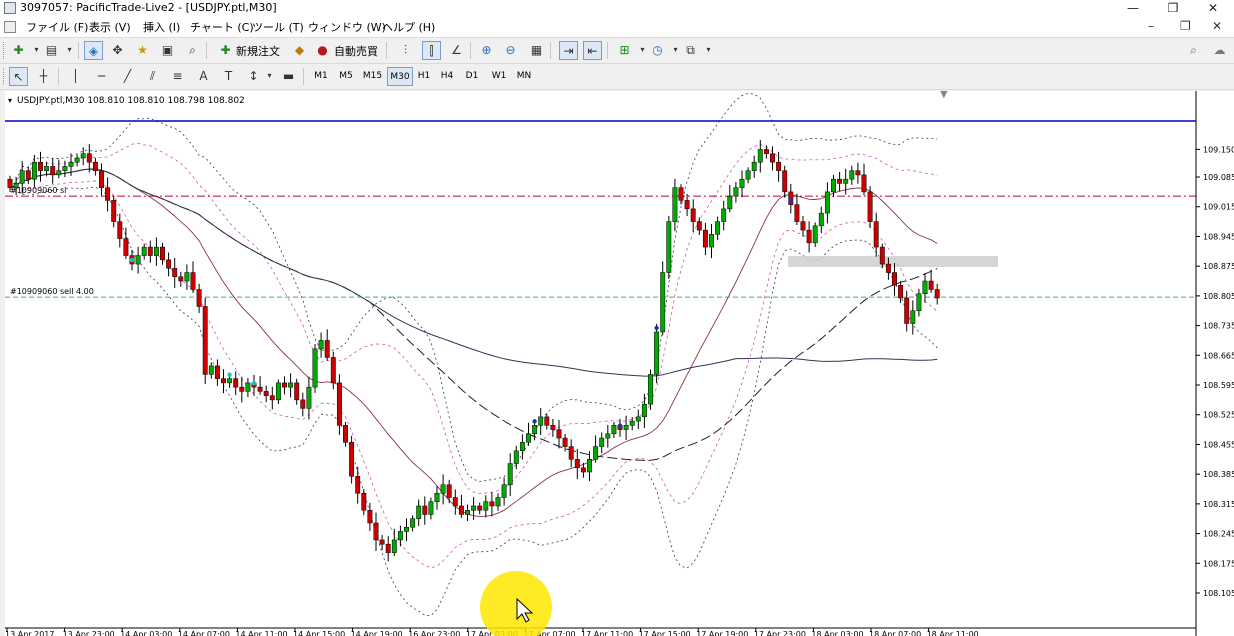 This screenshot has height=636, width=1234. What do you see at coordinates (322, 50) in the screenshot?
I see `auto-trading-icon: ●` at bounding box center [322, 50].